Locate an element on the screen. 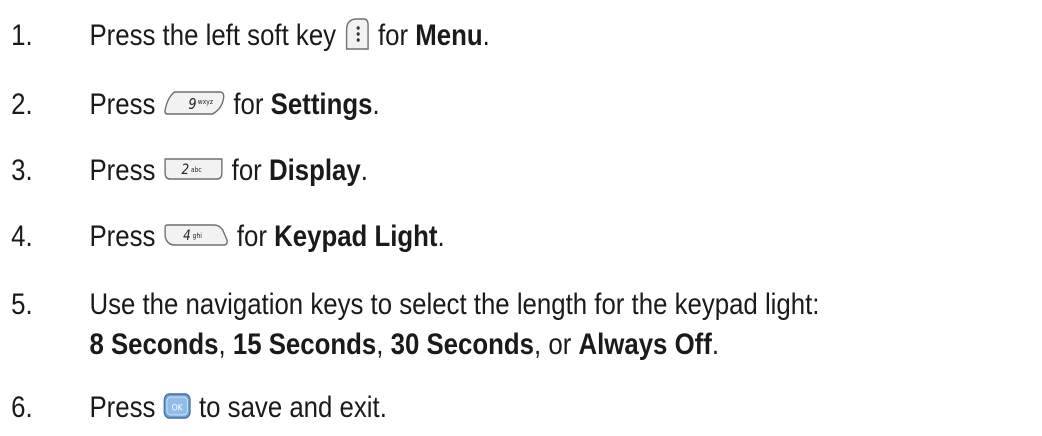  step-text: Press the left soft key for Menu. is located at coordinates (289, 36).